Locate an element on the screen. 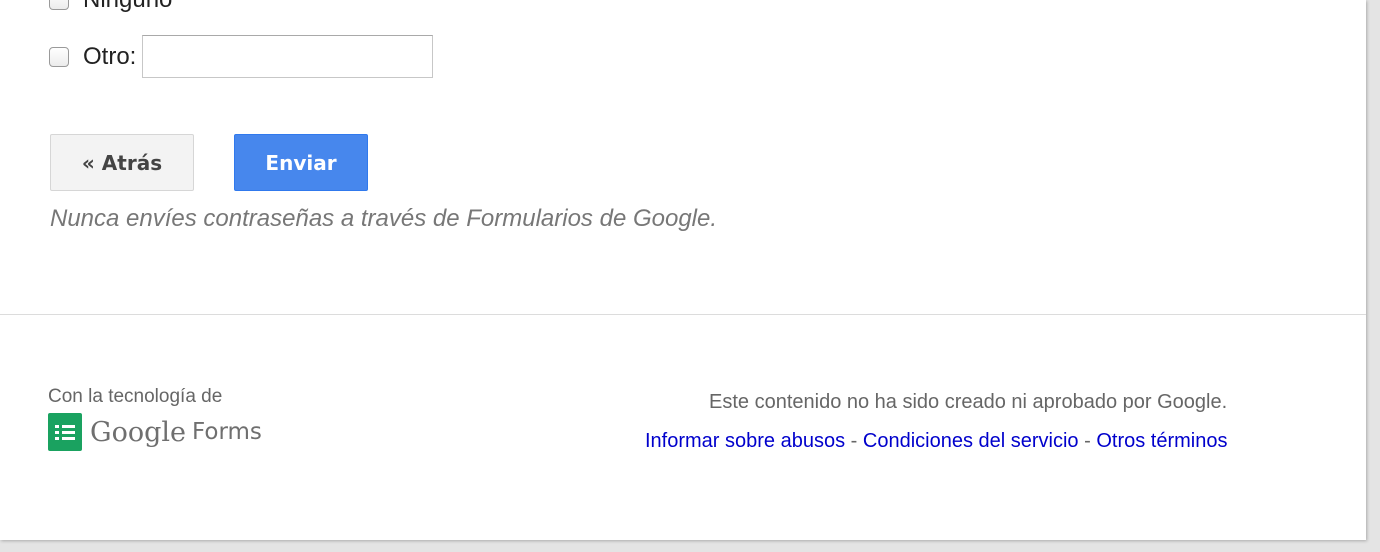 The width and height of the screenshot is (1380, 552). other-terms-link: Otros términos is located at coordinates (1161, 441).